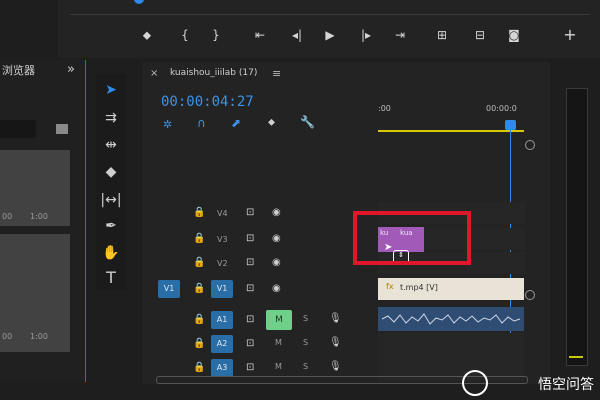 This screenshot has width=600, height=400. I want to click on meter-peak, so click(576, 357).